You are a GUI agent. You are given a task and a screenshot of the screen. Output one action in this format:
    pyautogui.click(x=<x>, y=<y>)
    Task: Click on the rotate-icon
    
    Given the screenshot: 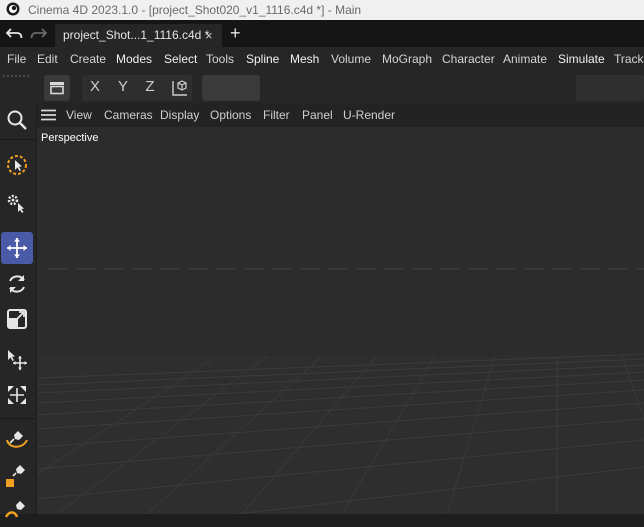 What is the action you would take?
    pyautogui.click(x=17, y=284)
    